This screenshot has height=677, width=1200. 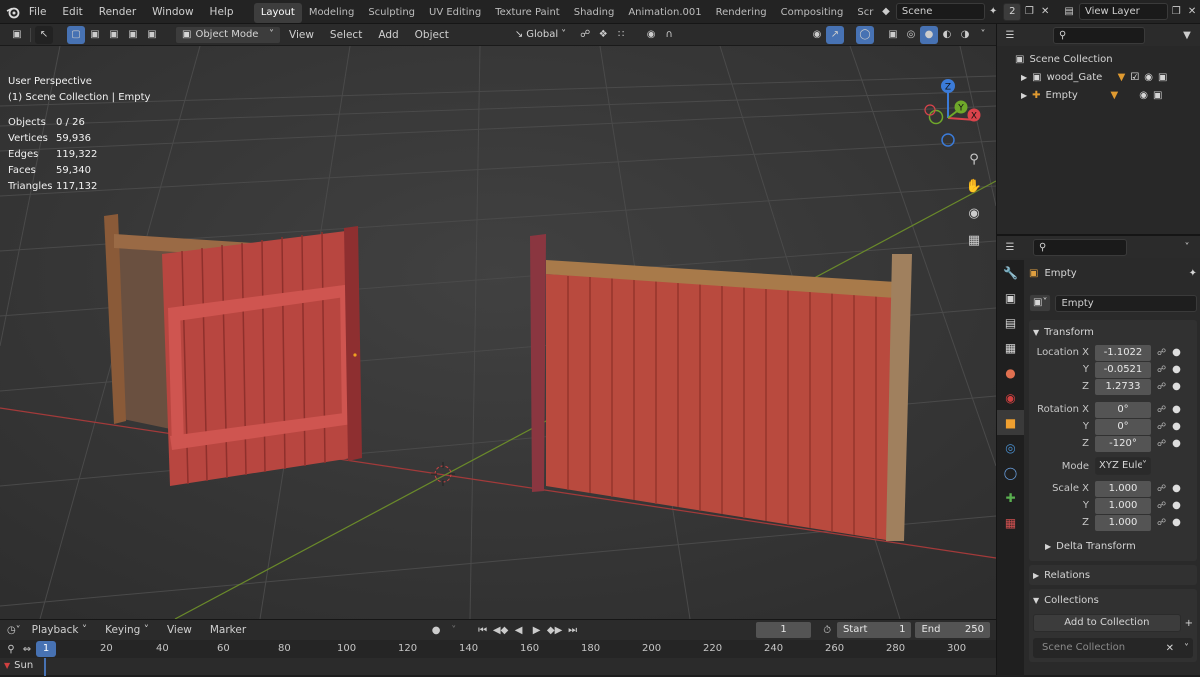 What do you see at coordinates (974, 240) in the screenshot?
I see `ortho-grid-icon: ▦` at bounding box center [974, 240].